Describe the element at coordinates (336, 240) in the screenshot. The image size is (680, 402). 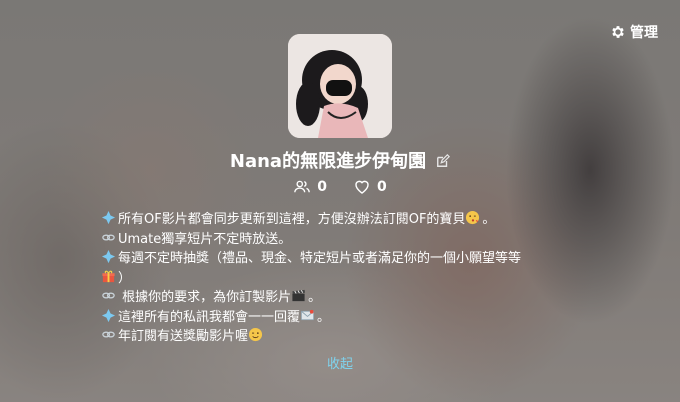
I see `bio-line: Umate獨享短片不定時放送。` at that location.